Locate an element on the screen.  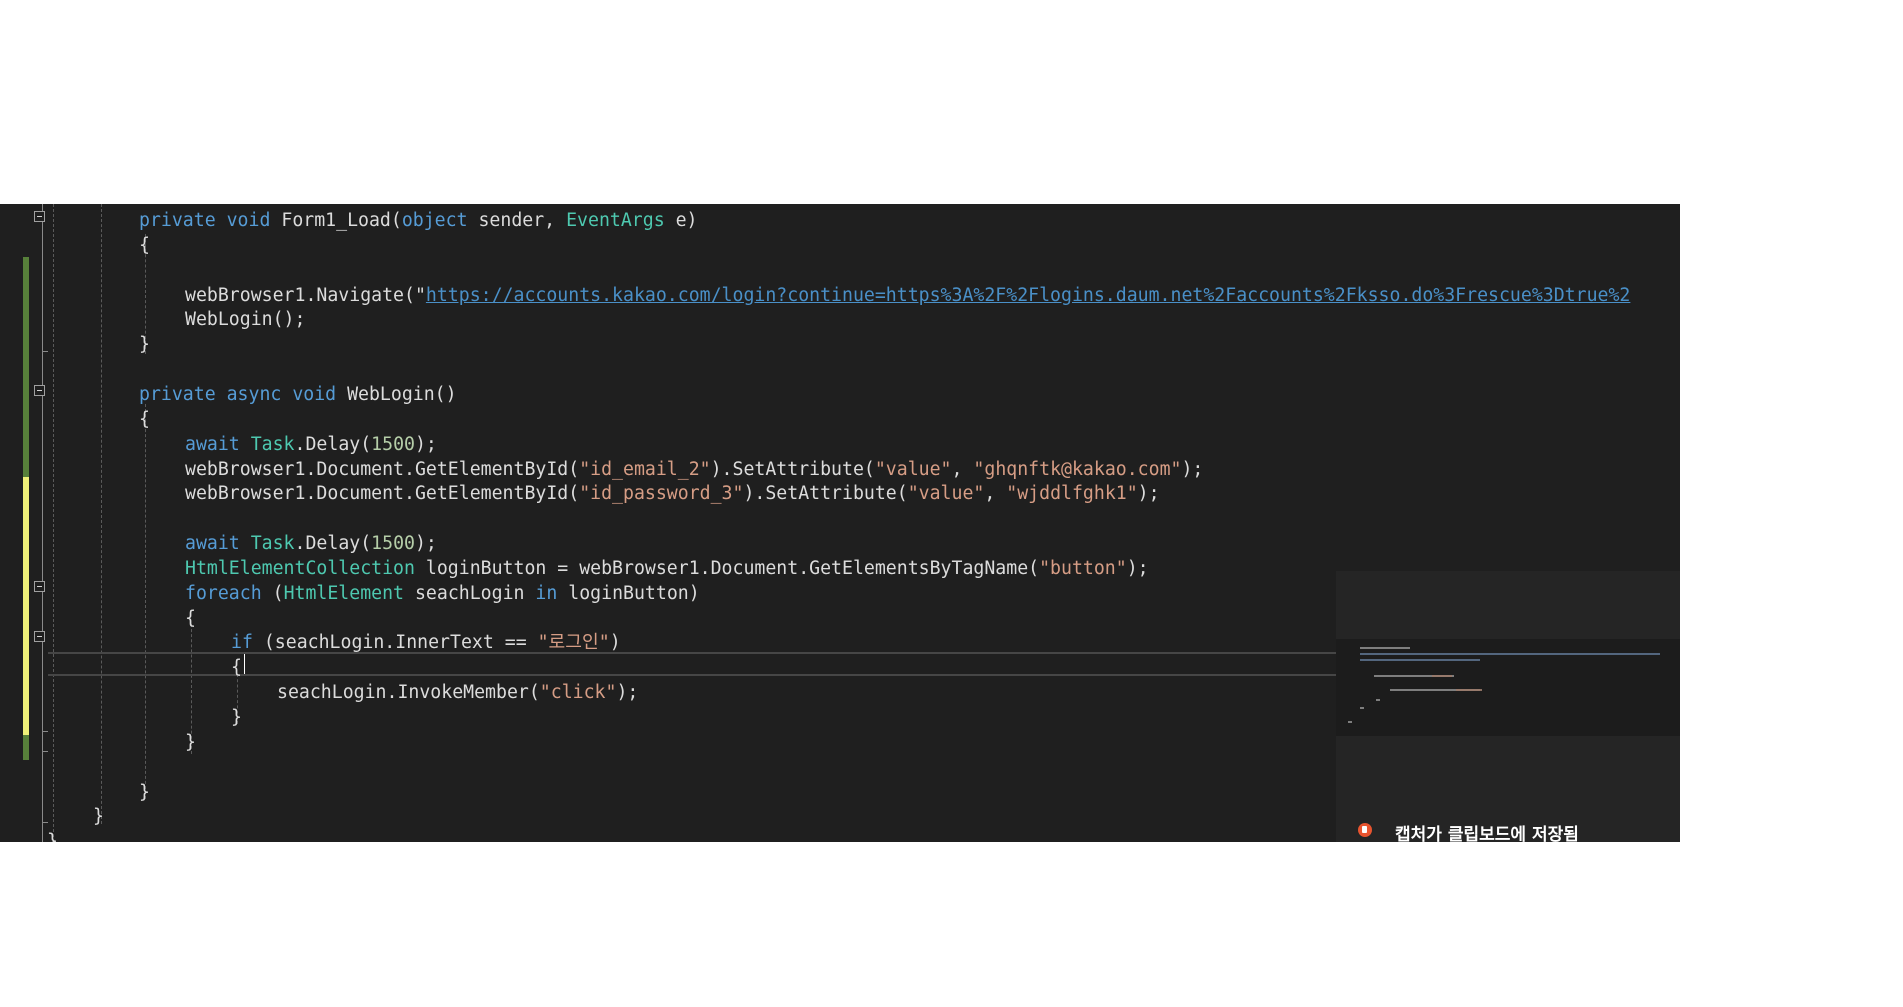
code-token: HtmlElementCollection is located at coordinates (300, 568).